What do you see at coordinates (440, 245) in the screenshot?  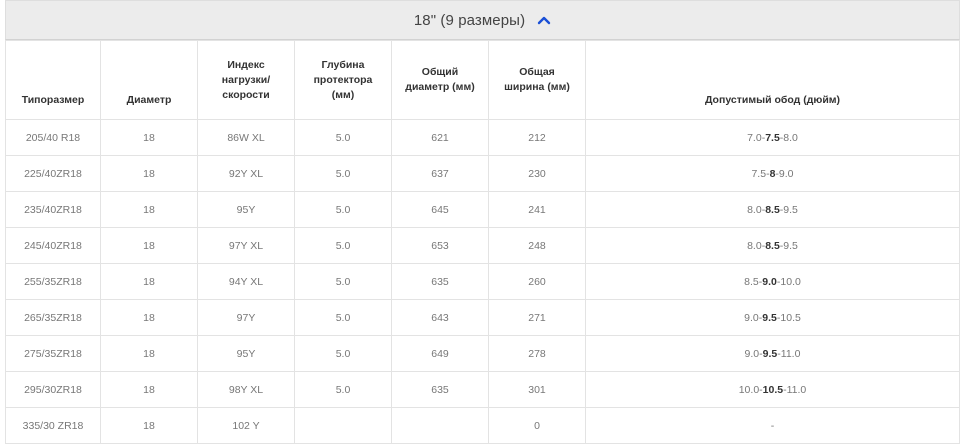 I see `cell-overall-diameter: 653` at bounding box center [440, 245].